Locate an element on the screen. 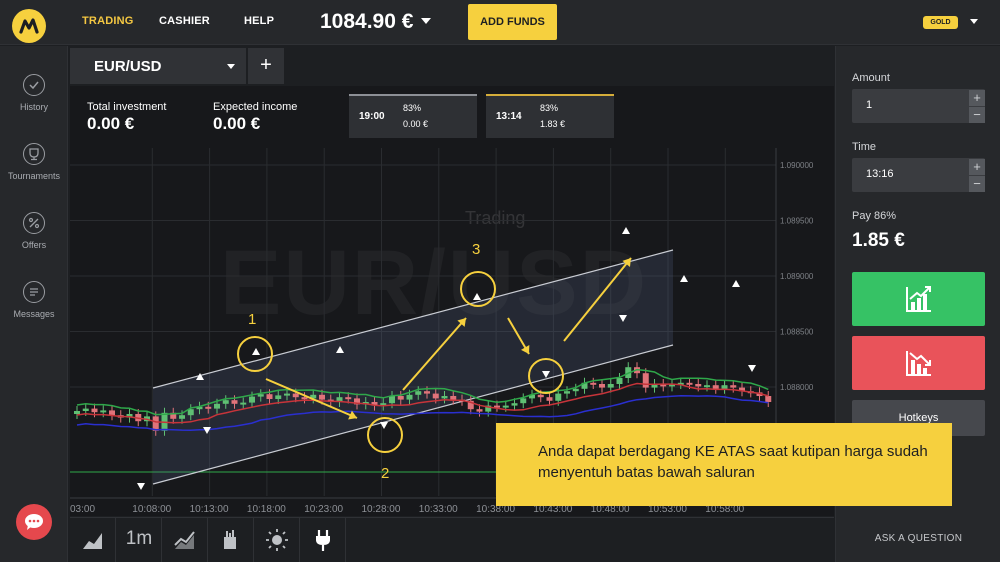 The width and height of the screenshot is (1000, 562). left-sidebar: History Tournaments Offers Messages is located at coordinates (34, 304).